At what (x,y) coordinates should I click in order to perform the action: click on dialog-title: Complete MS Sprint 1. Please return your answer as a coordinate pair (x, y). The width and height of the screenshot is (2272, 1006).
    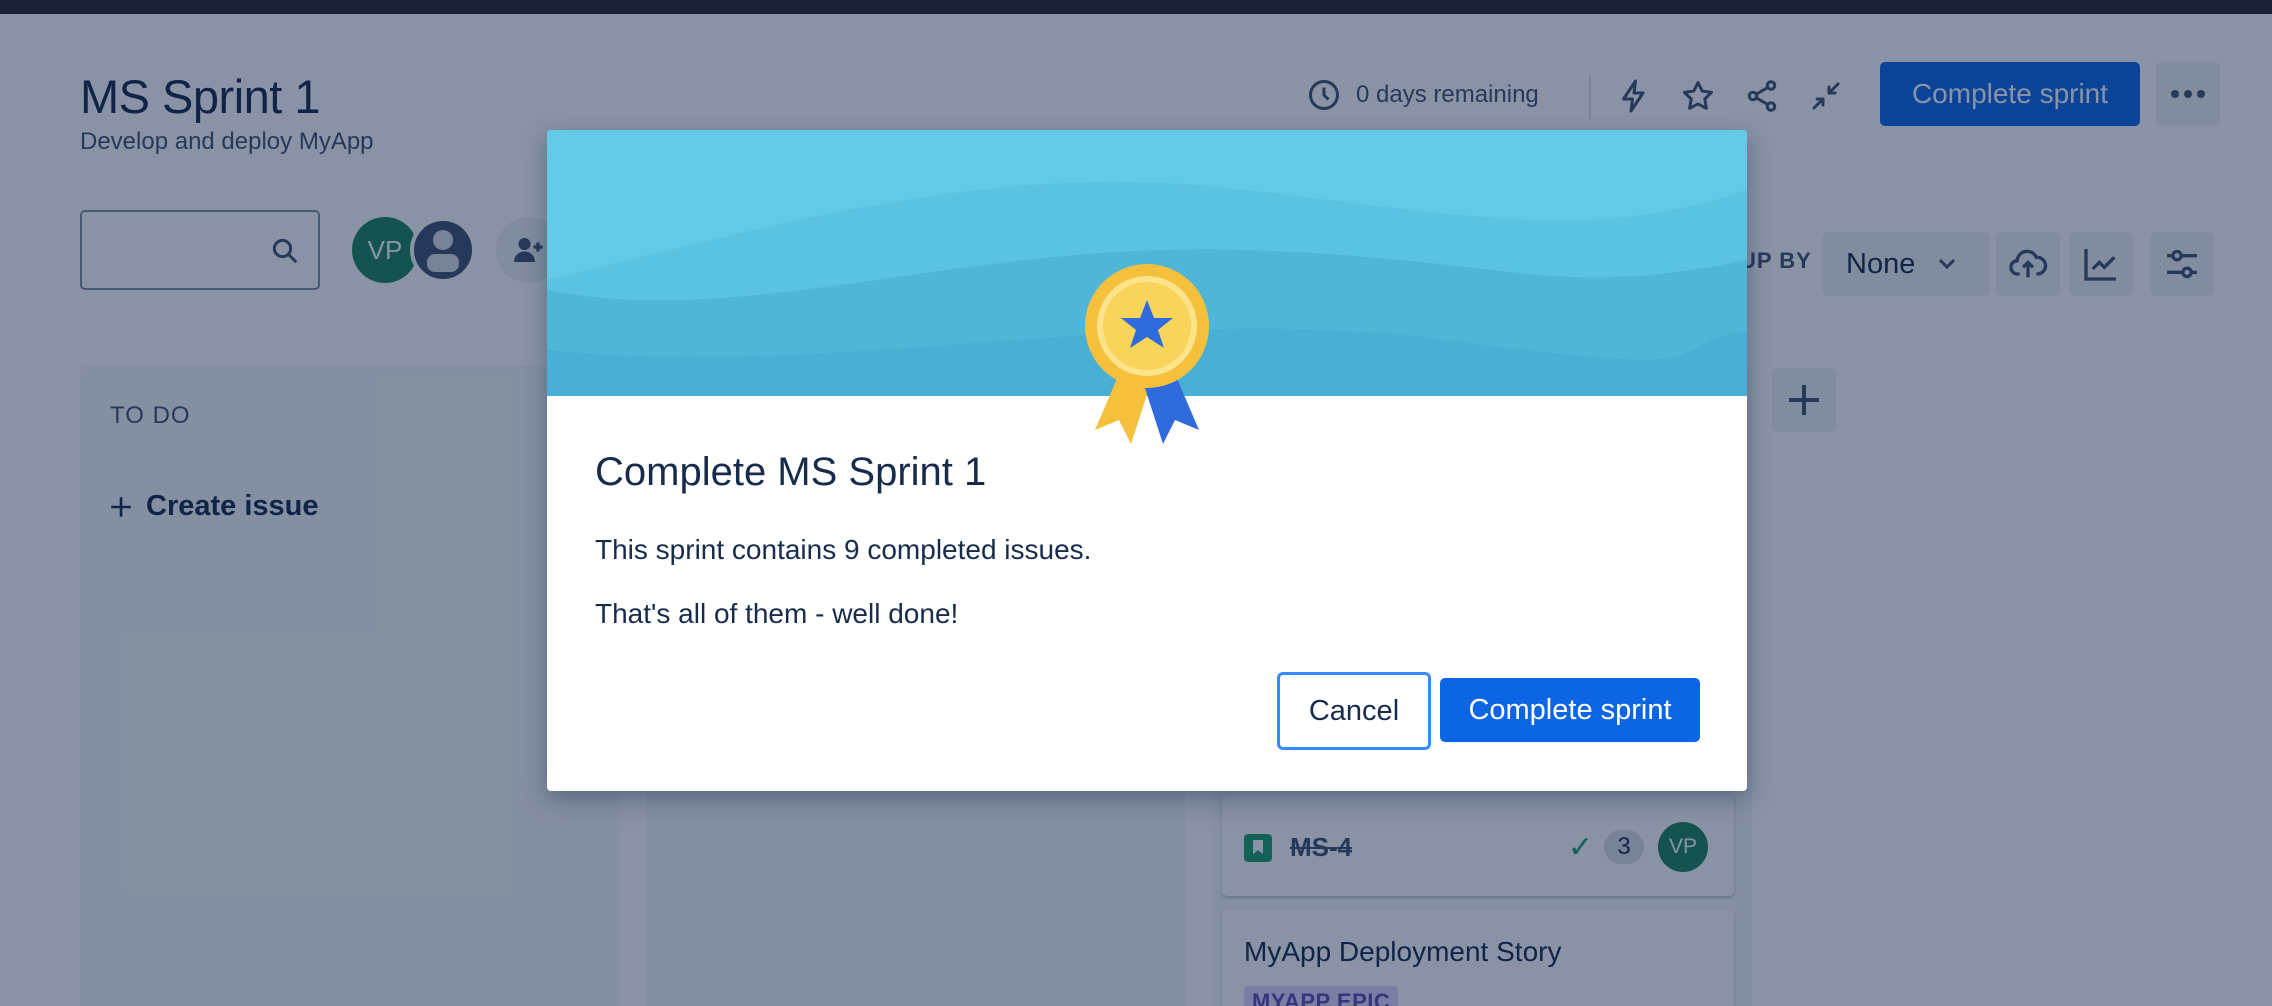
    Looking at the image, I should click on (791, 472).